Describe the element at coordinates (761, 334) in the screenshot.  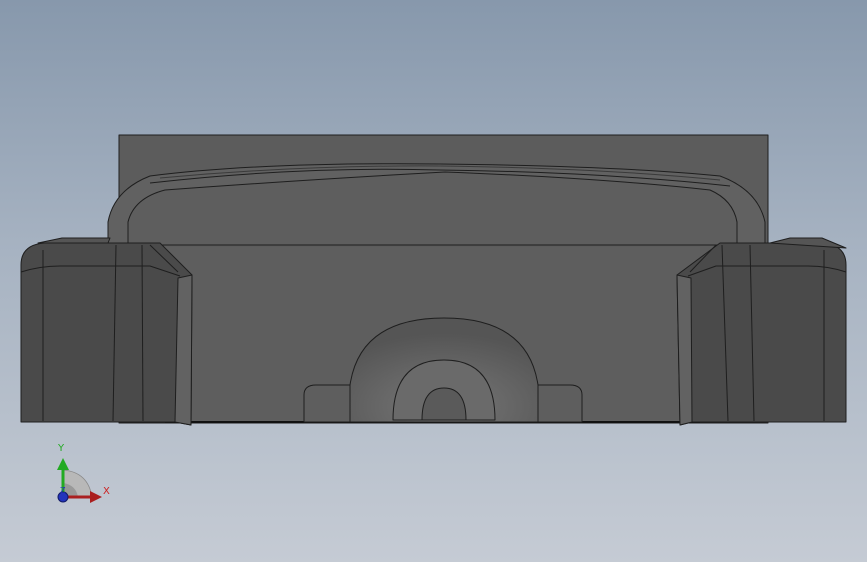
I see `right-block` at that location.